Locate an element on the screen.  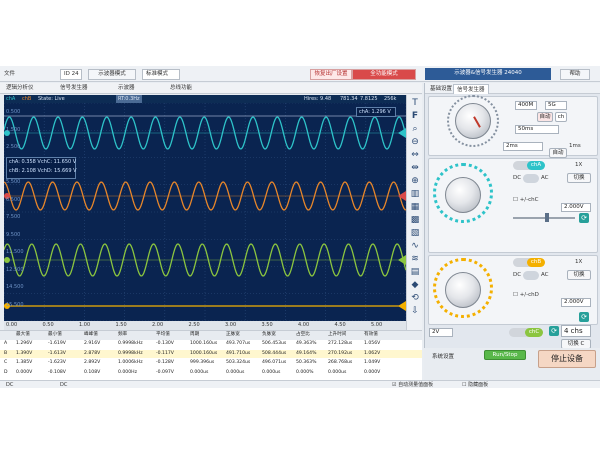
time-per-div-select: 2ms is located at coordinates (523, 146).